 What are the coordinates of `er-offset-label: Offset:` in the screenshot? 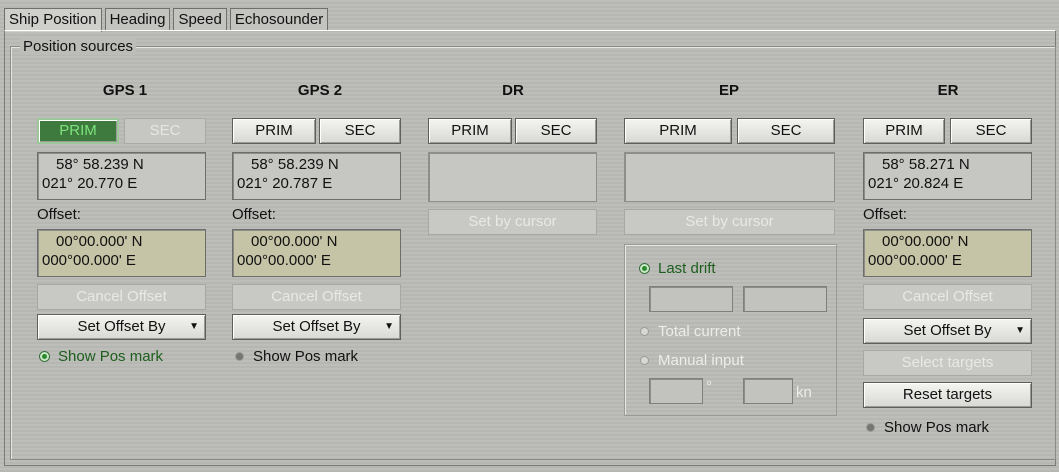 It's located at (885, 214).